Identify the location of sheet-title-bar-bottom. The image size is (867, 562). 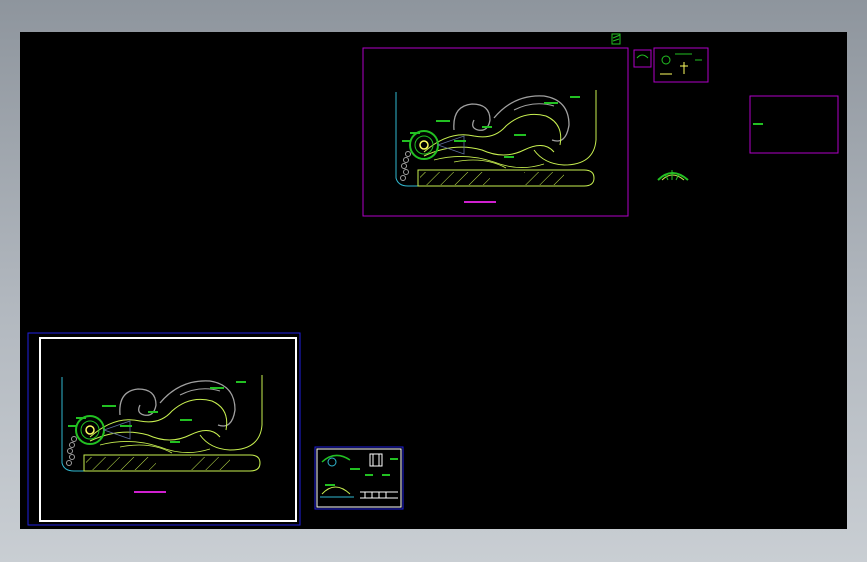
(150, 492).